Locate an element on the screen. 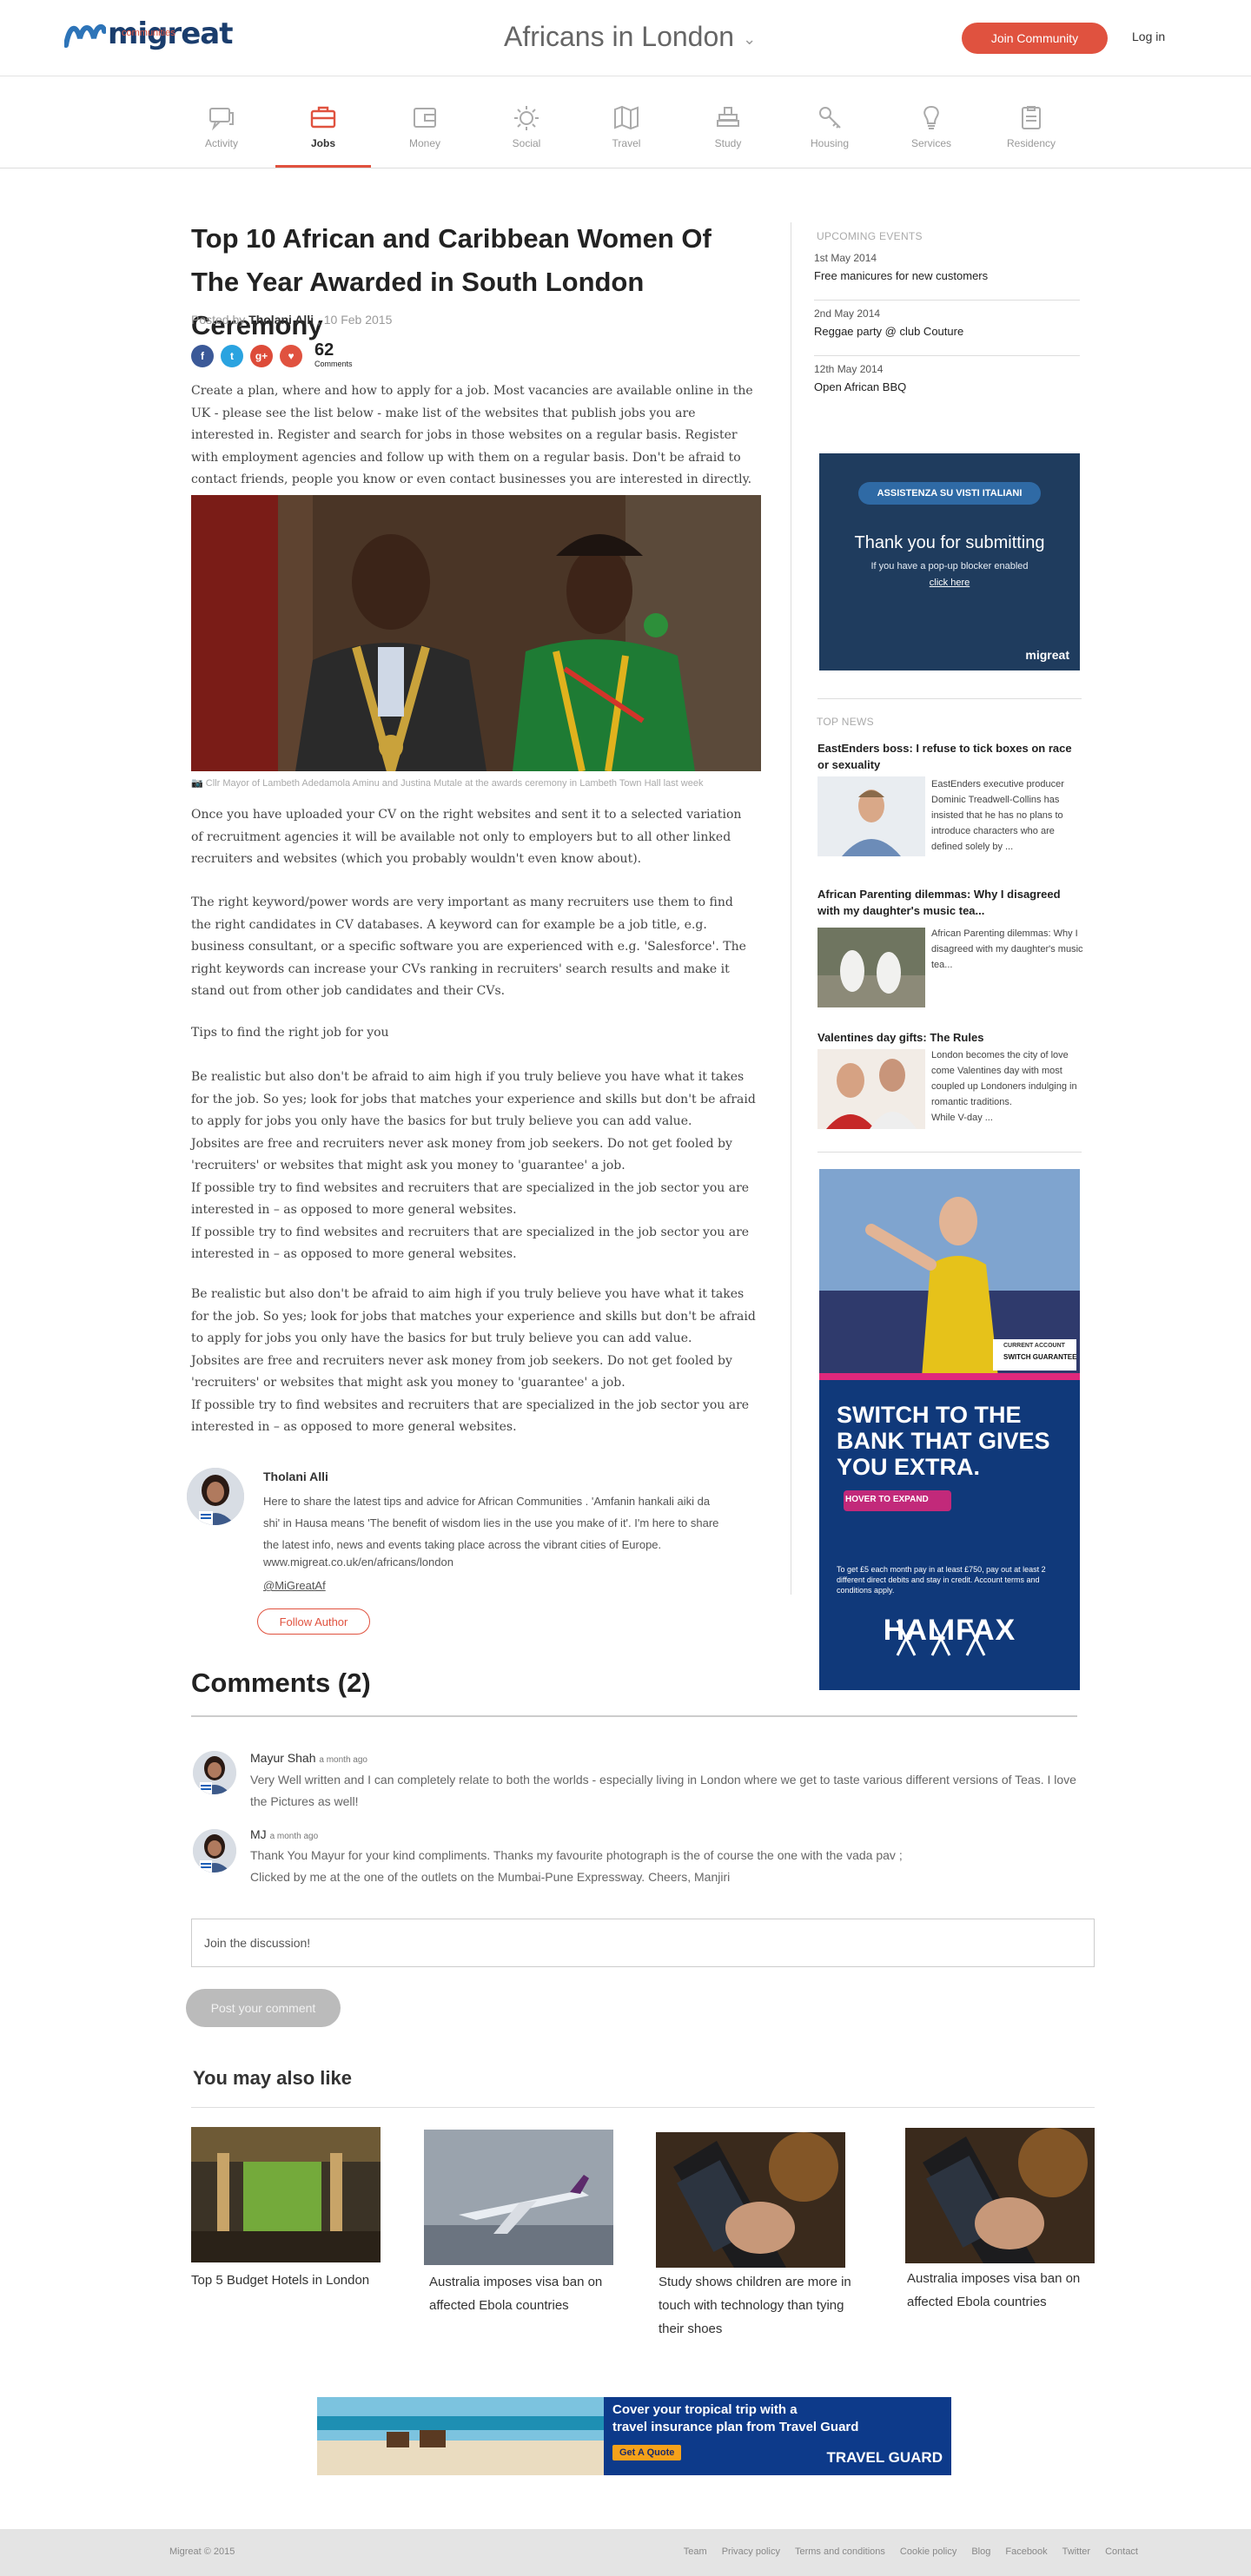  posted-by-label: Posted by is located at coordinates (220, 320).